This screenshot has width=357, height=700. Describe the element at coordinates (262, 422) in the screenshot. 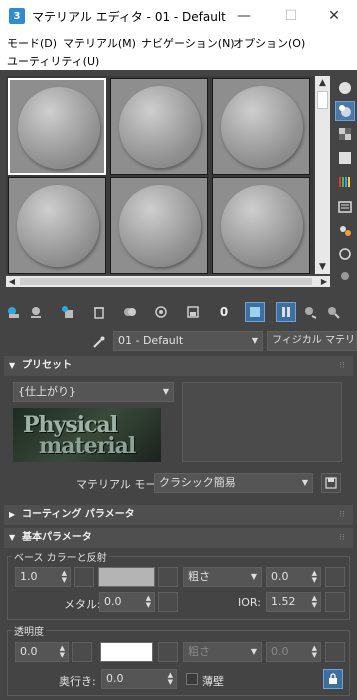

I see `preset-description` at that location.